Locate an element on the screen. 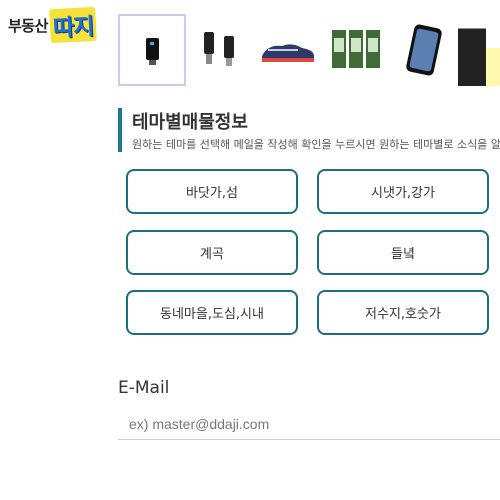 This screenshot has height=500, width=500. theme-button-3: 계곡 is located at coordinates (212, 252).